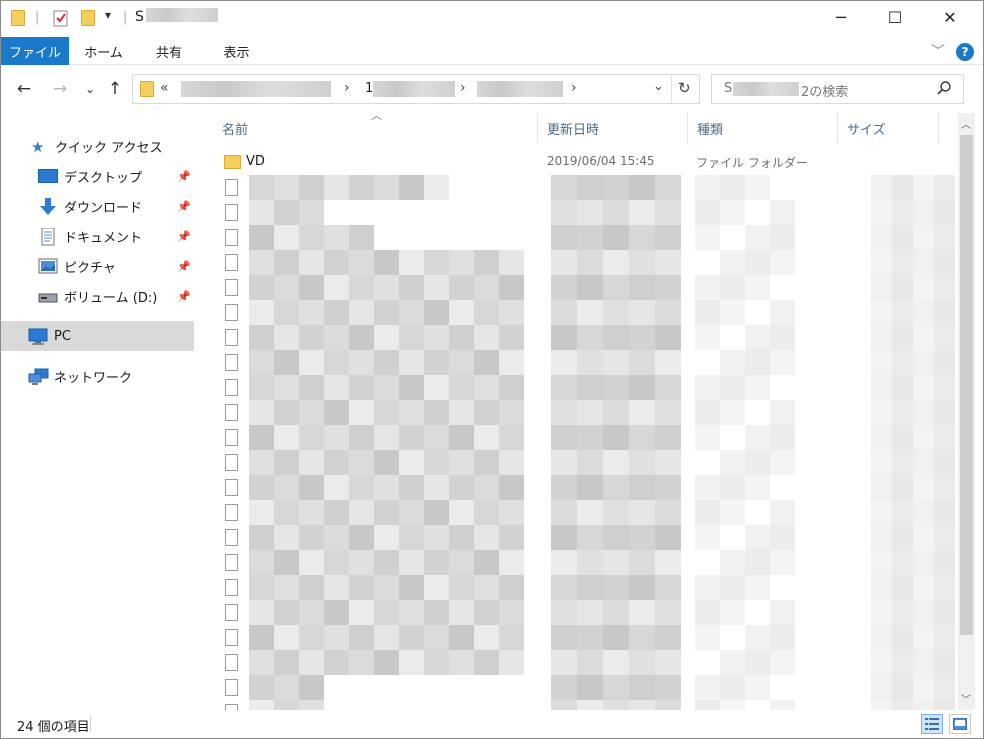 This screenshot has width=984, height=739. Describe the element at coordinates (932, 724) in the screenshot. I see `details-view-button` at that location.